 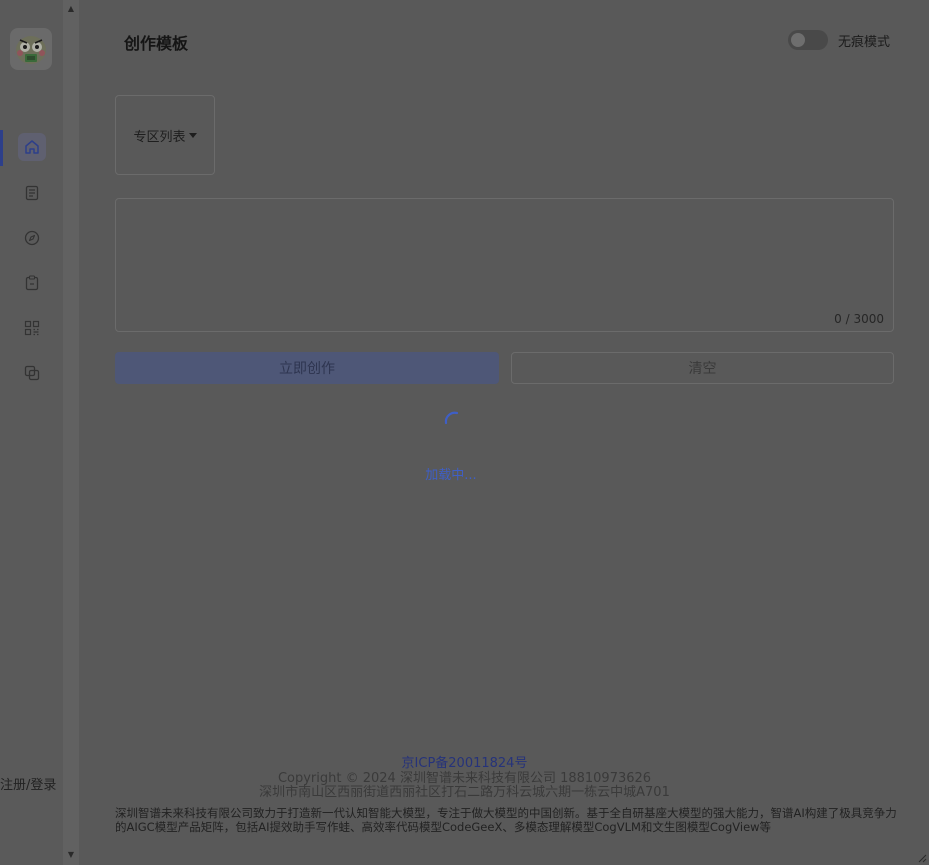 I want to click on incognito-toggle, so click(x=808, y=40).